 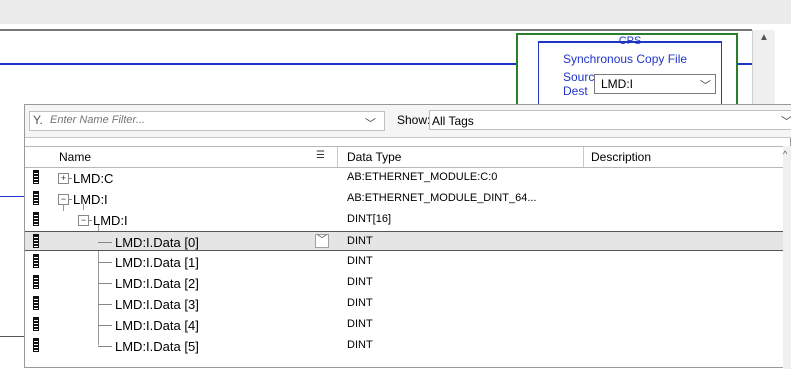 I want to click on table-row: LMD:I.Data [4] DINT, so click(x=408, y=325).